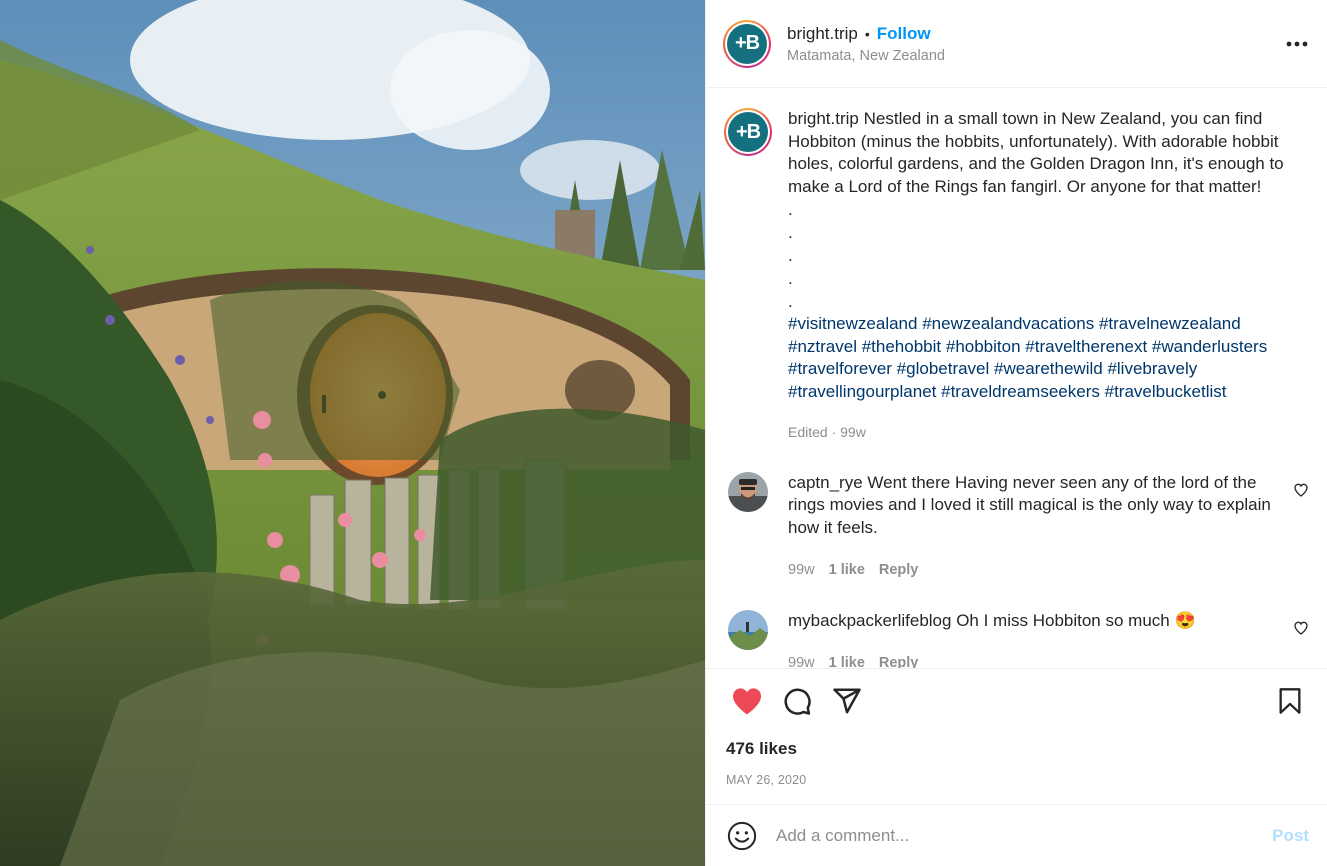 The height and width of the screenshot is (866, 1327). Describe the element at coordinates (840, 368) in the screenshot. I see `hashtag-link: #travelforever` at that location.